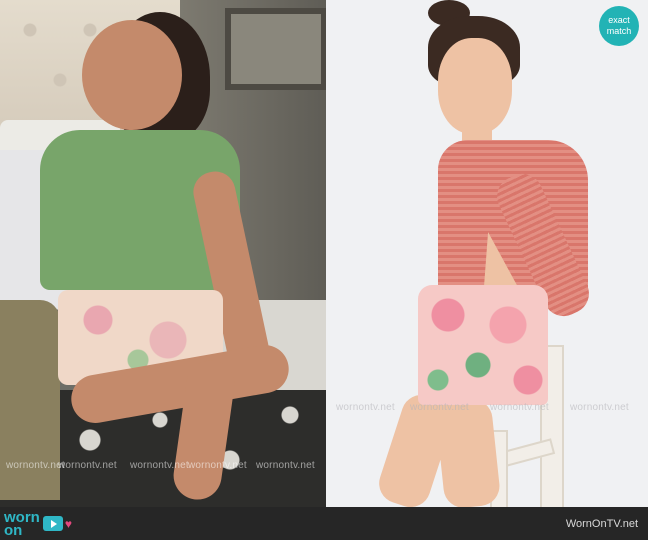 The image size is (648, 540). What do you see at coordinates (52, 523) in the screenshot?
I see `tv-icon` at bounding box center [52, 523].